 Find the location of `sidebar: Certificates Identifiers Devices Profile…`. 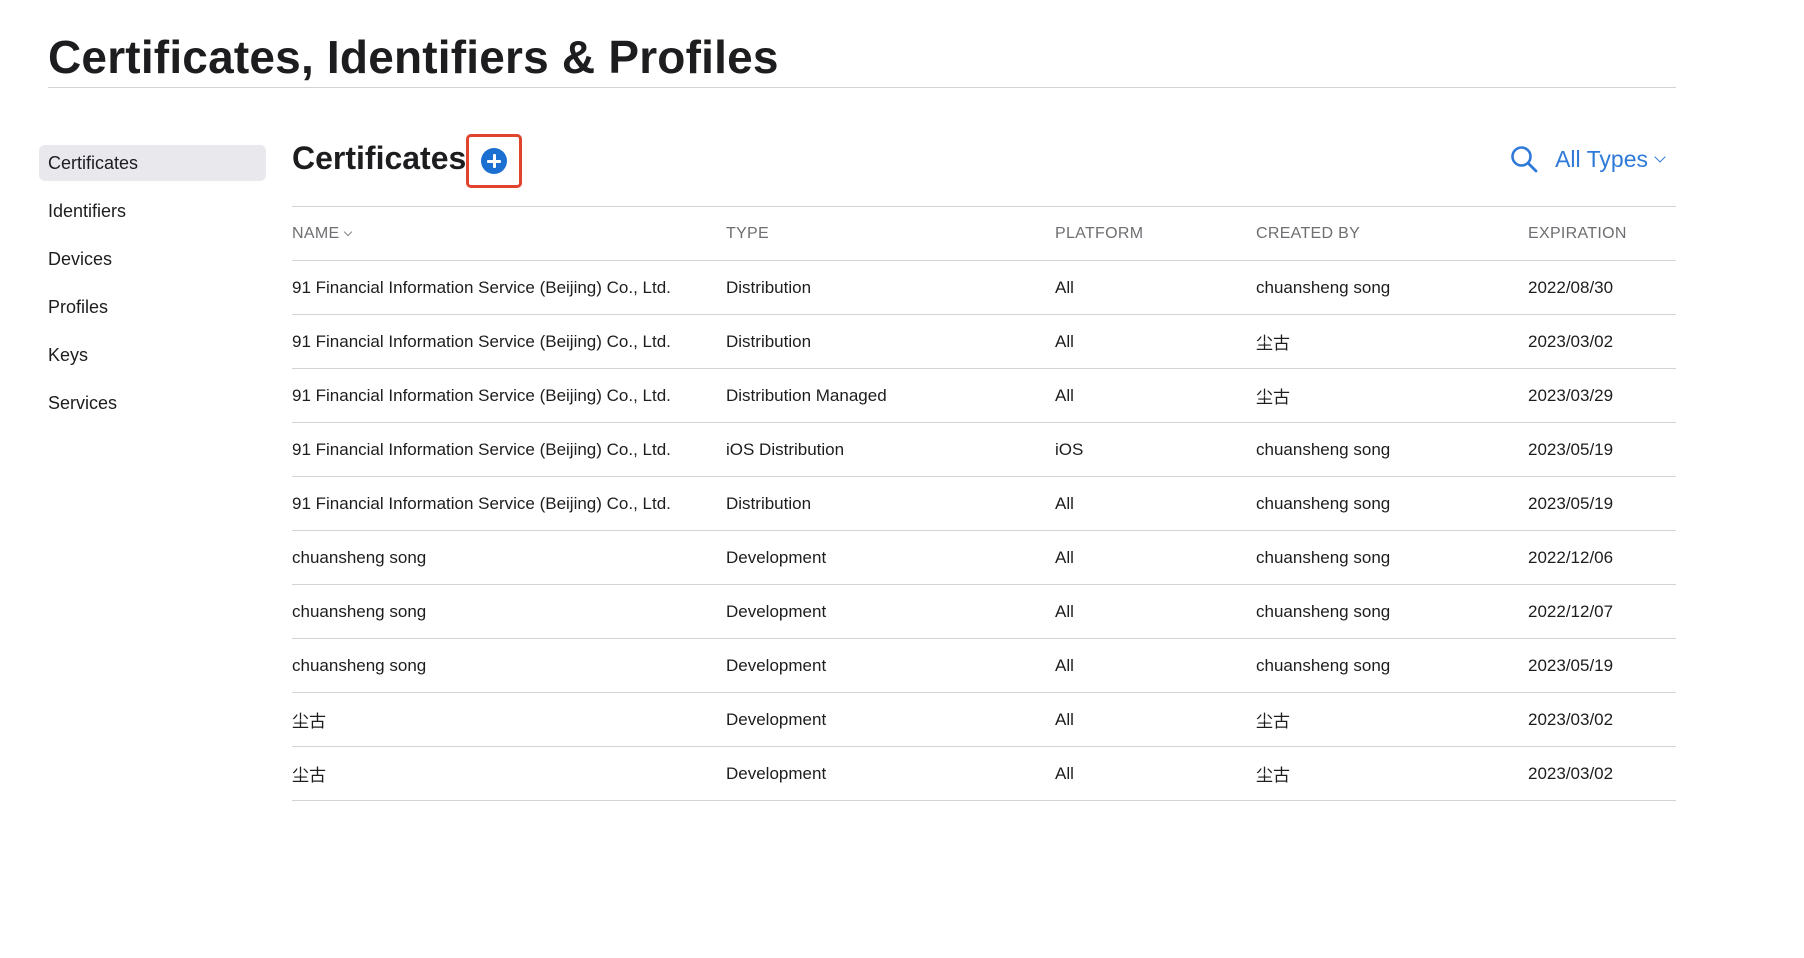

sidebar: Certificates Identifiers Devices Profile… is located at coordinates (152, 289).